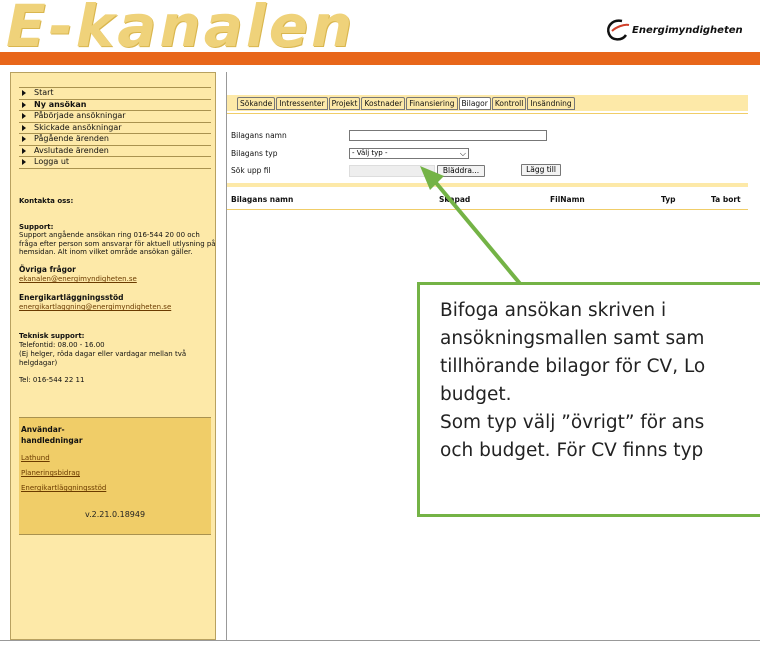 This screenshot has width=760, height=646. What do you see at coordinates (726, 199) in the screenshot?
I see `column-header-delete: Ta bort` at bounding box center [726, 199].